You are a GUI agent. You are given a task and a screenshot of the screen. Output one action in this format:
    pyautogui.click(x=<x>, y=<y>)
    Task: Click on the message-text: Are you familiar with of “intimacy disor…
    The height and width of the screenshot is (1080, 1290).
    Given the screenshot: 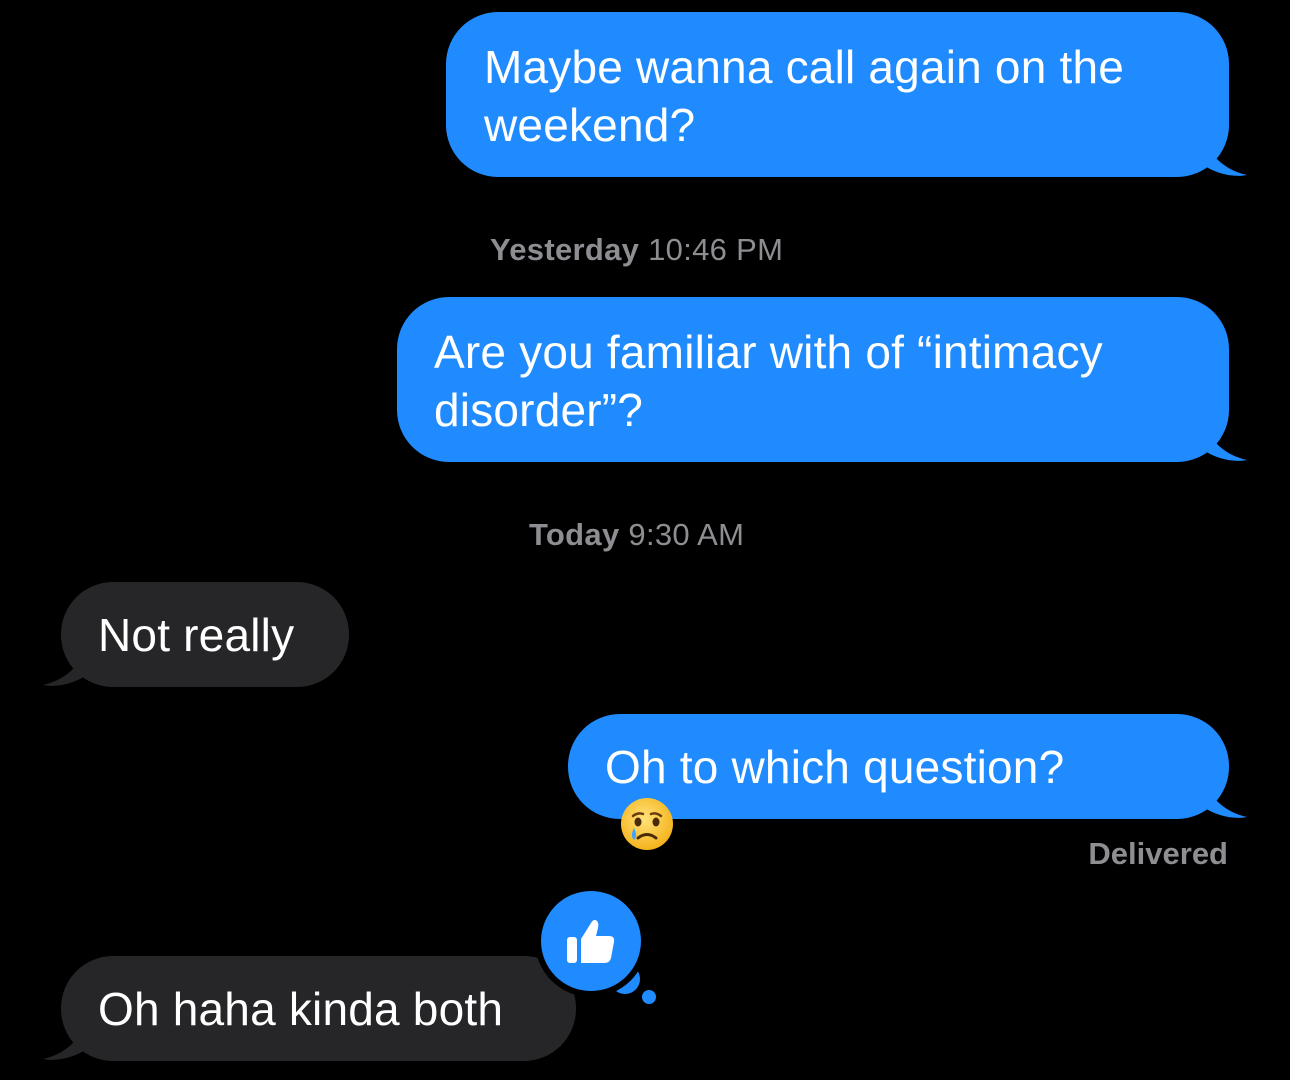 What is the action you would take?
    pyautogui.click(x=768, y=381)
    